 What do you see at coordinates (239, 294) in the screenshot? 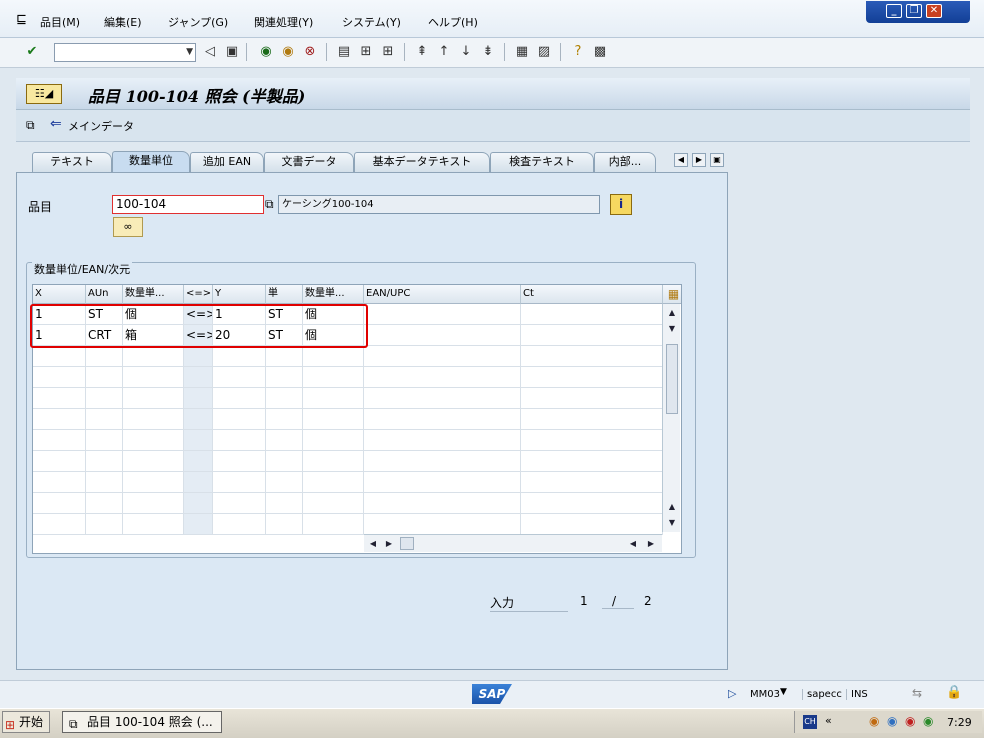
I see `column-header: Y` at bounding box center [239, 294].